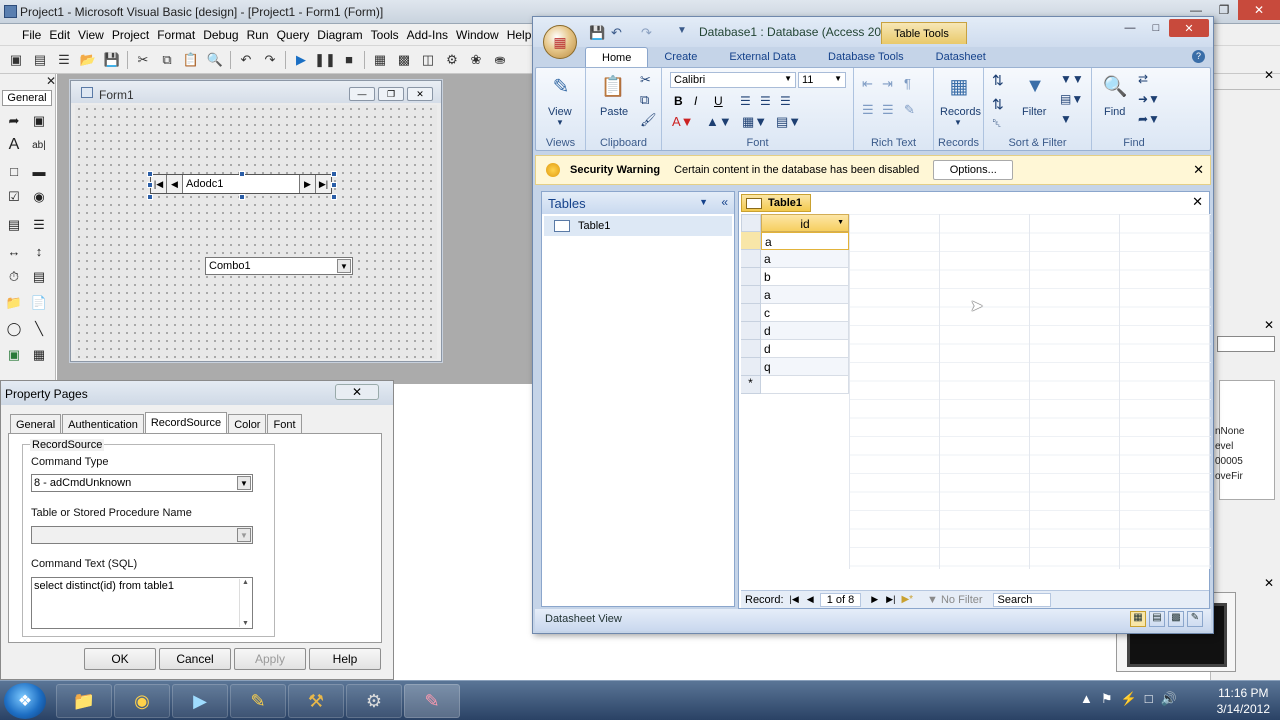  I want to click on menu-run: Run, so click(258, 35).